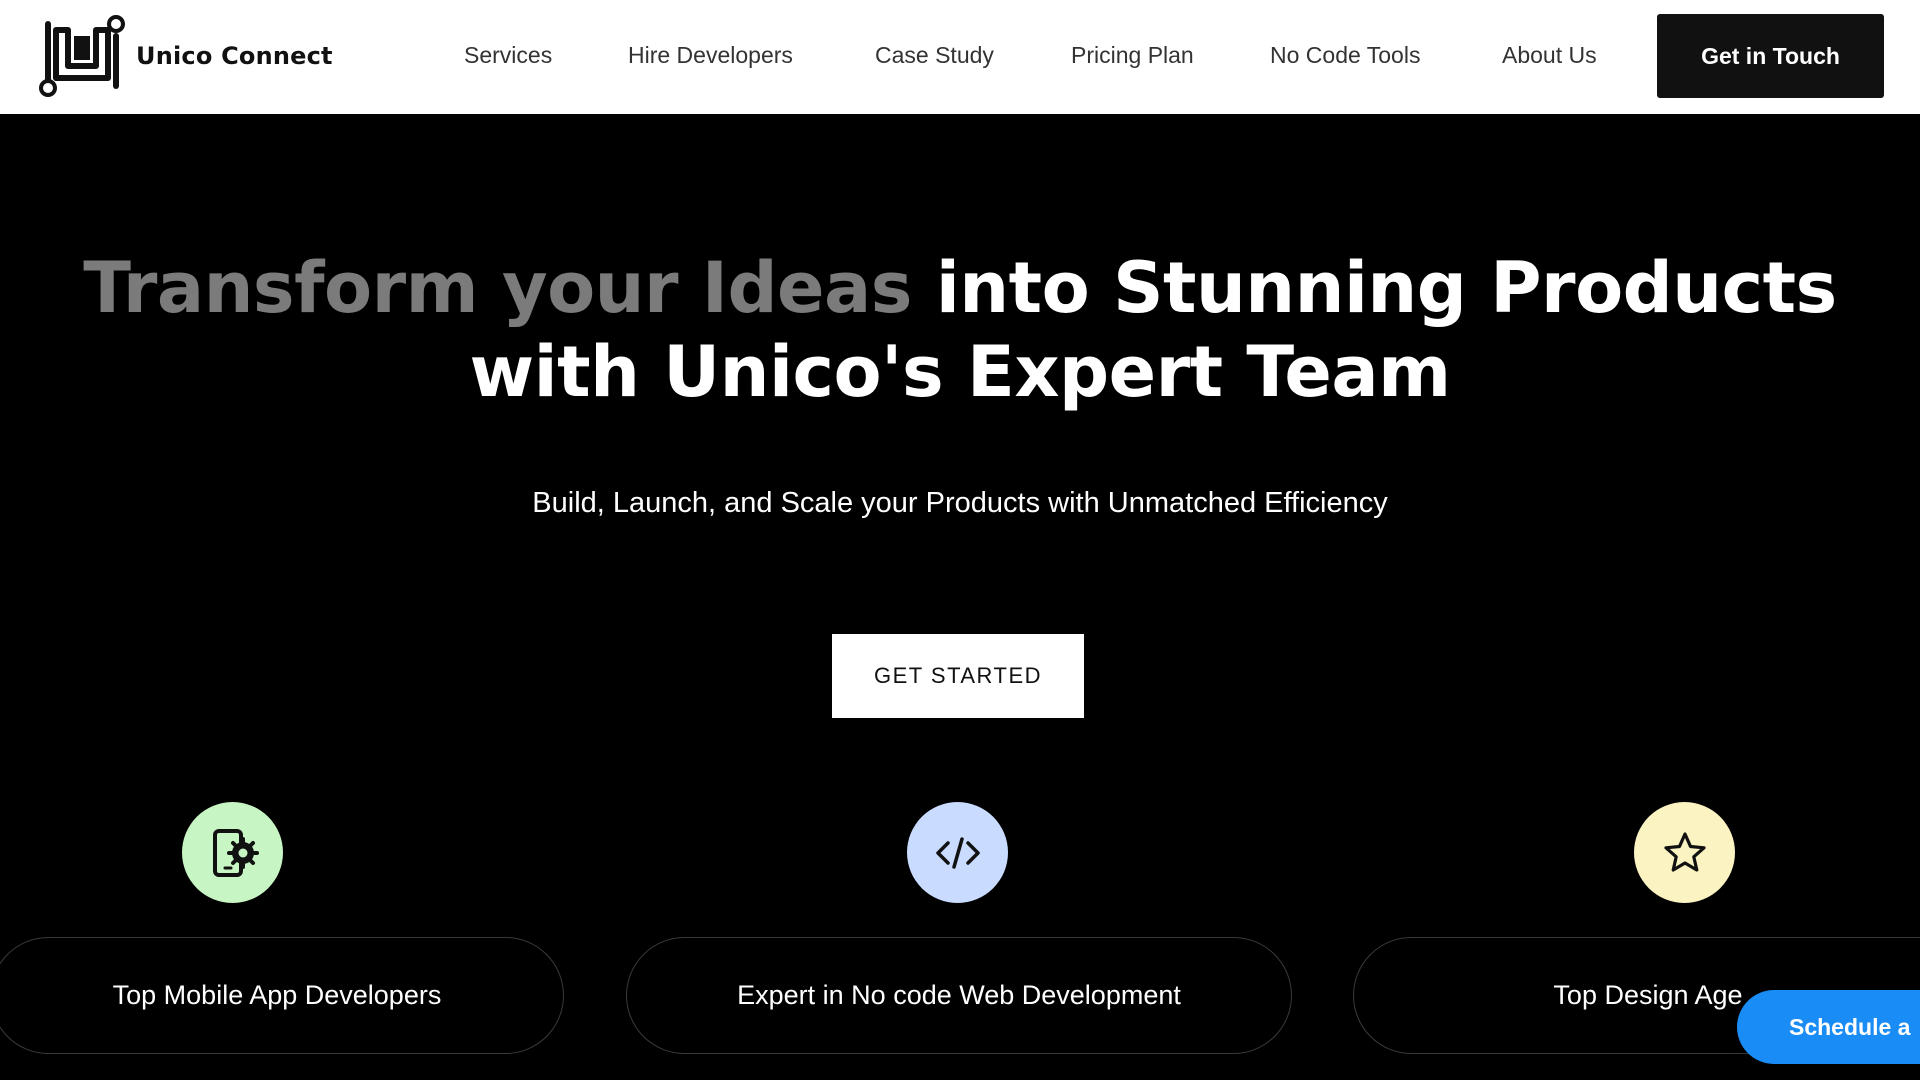 The width and height of the screenshot is (1920, 1080). Describe the element at coordinates (82, 56) in the screenshot. I see `unico-u-logo-icon` at that location.